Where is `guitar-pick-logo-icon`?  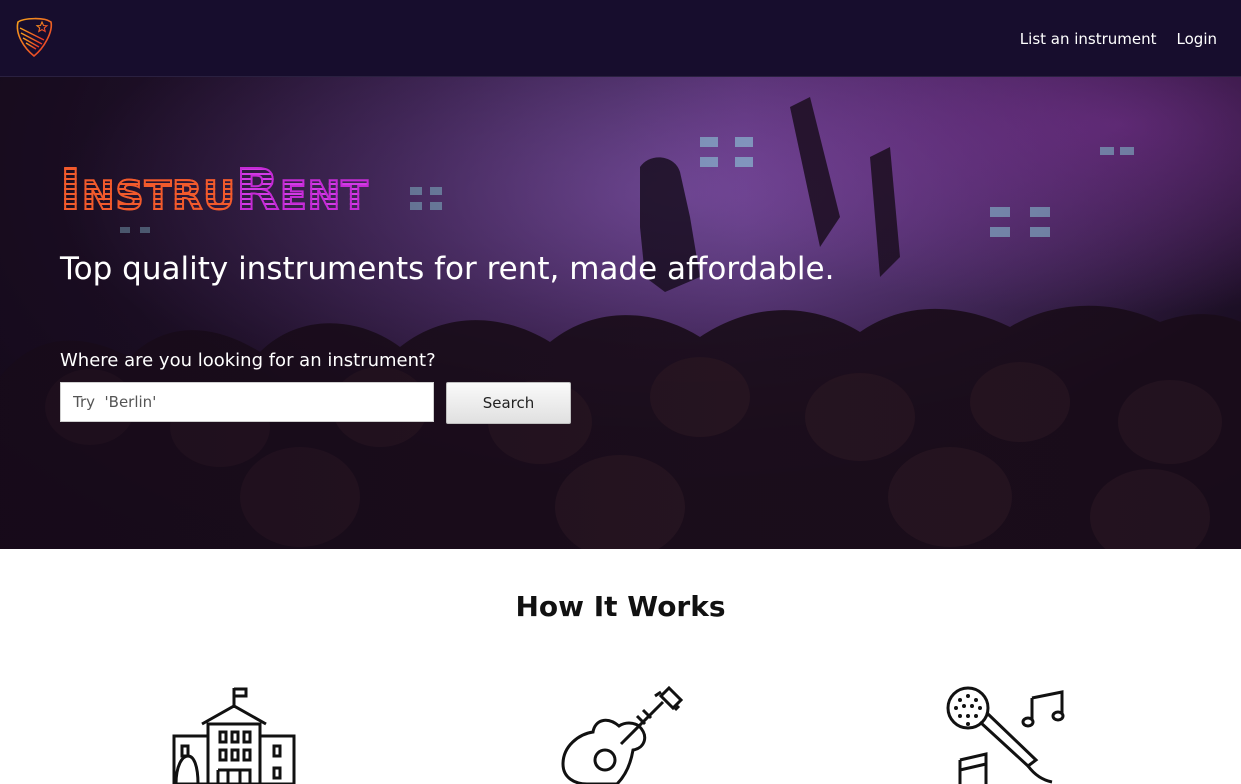 guitar-pick-logo-icon is located at coordinates (34, 37).